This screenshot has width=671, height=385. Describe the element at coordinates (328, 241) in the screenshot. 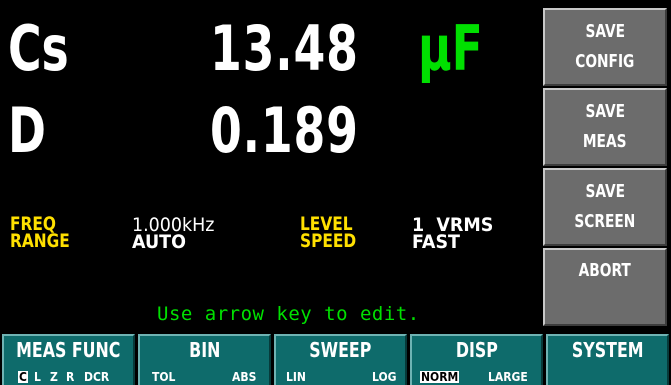

I see `speed-label: SPEED` at that location.